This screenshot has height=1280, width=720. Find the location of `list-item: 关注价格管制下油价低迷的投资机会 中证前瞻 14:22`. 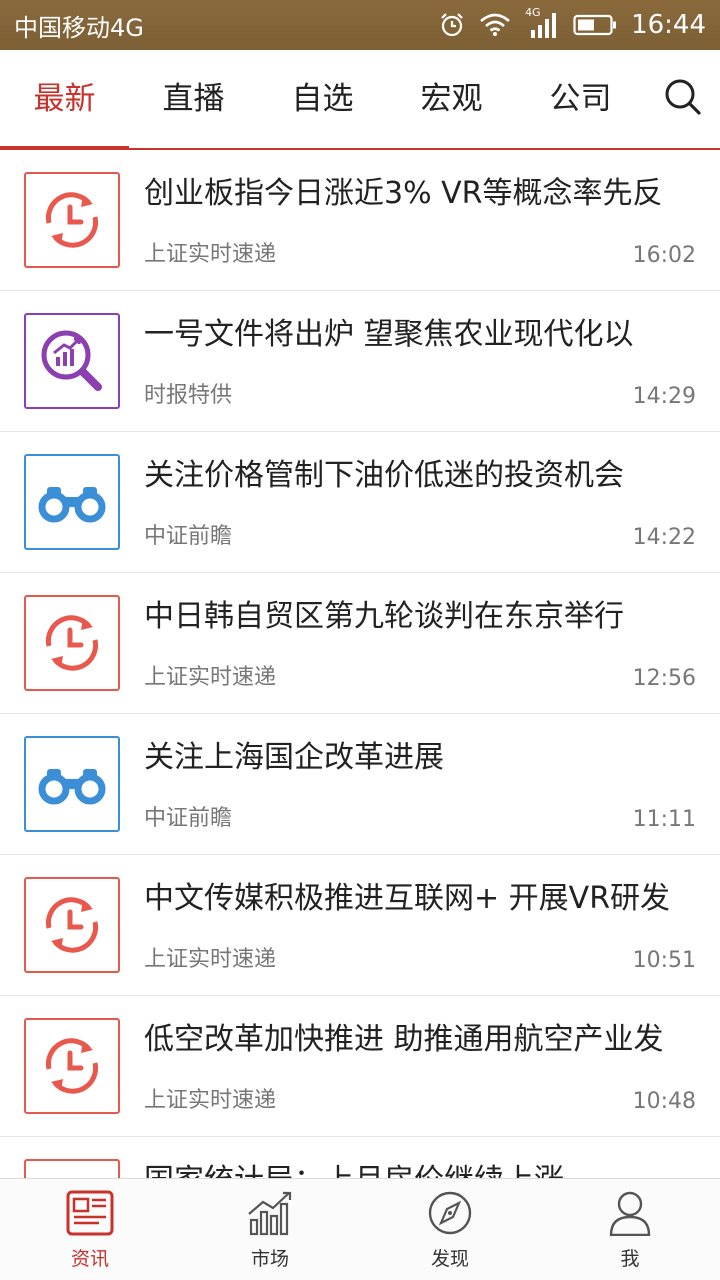

list-item: 关注价格管制下油价低迷的投资机会 中证前瞻 14:22 is located at coordinates (360, 502).